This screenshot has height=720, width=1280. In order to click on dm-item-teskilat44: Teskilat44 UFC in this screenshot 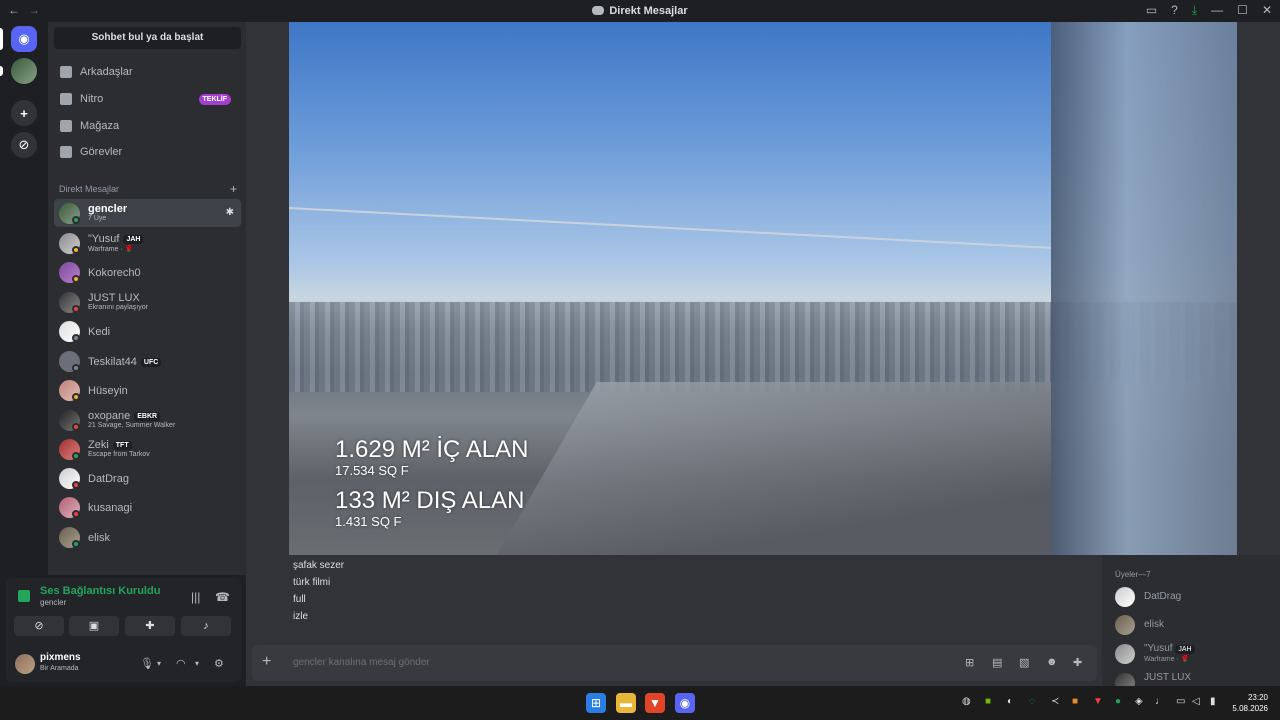, I will do `click(147, 361)`.